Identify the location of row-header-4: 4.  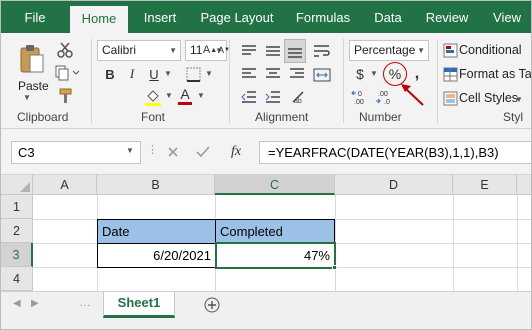
(17, 279).